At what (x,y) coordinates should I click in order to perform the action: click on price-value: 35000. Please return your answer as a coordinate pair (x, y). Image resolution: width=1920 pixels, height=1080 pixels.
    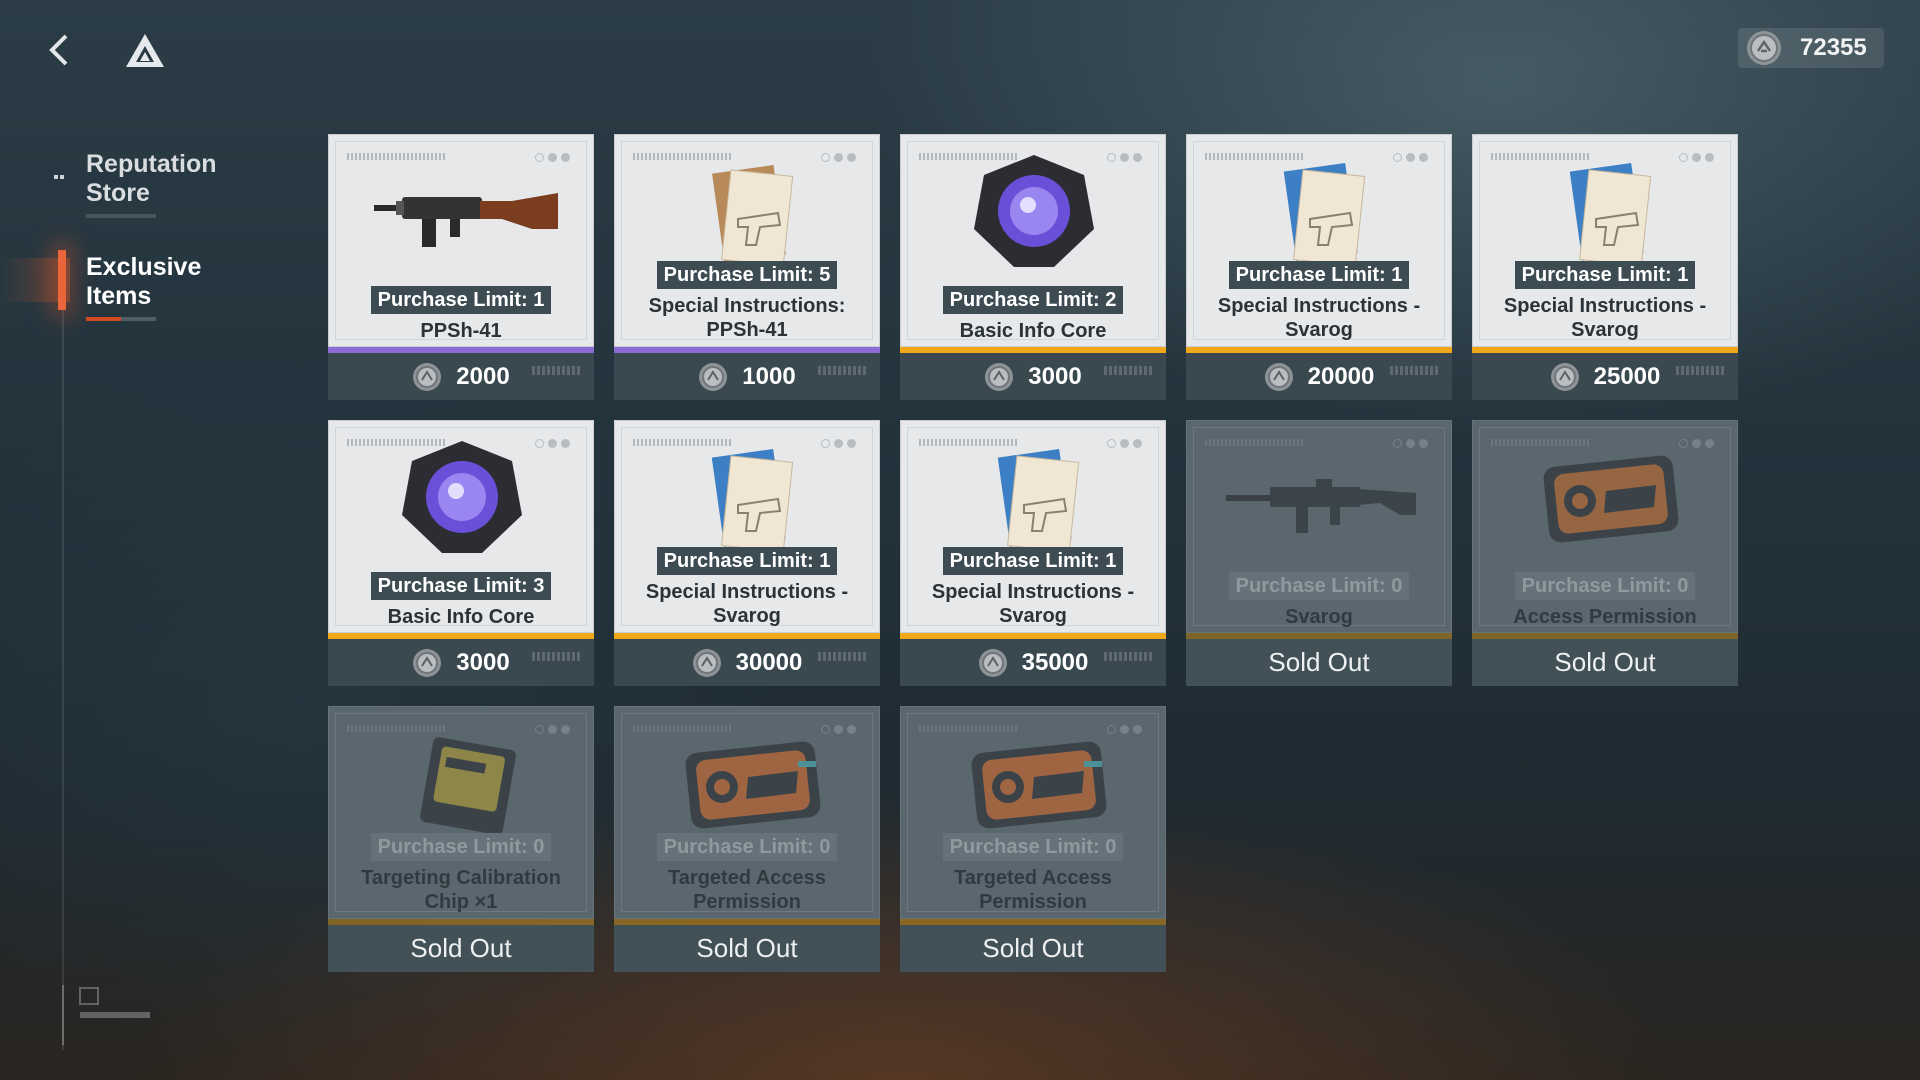
    Looking at the image, I should click on (1055, 662).